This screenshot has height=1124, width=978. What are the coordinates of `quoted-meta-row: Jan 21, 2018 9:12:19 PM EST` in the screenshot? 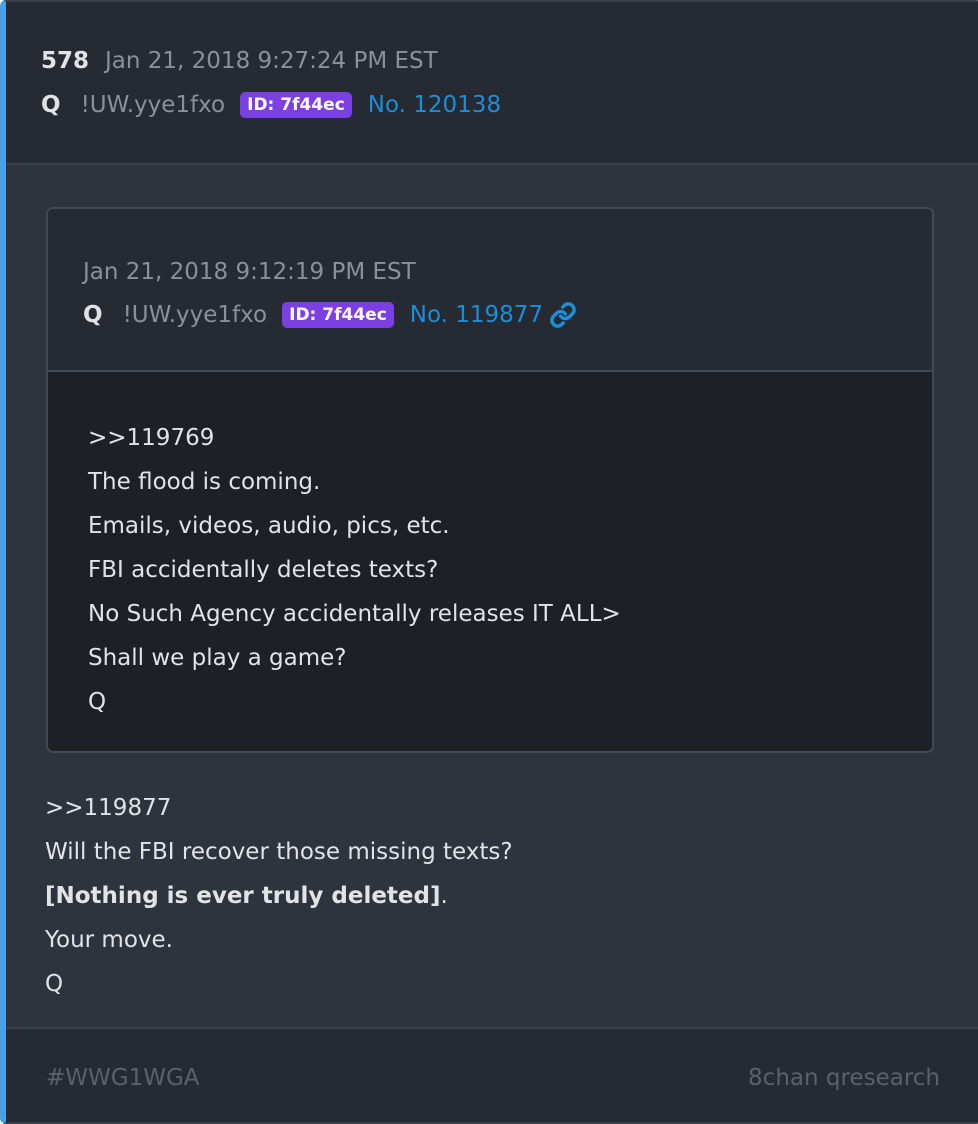 It's located at (249, 272).